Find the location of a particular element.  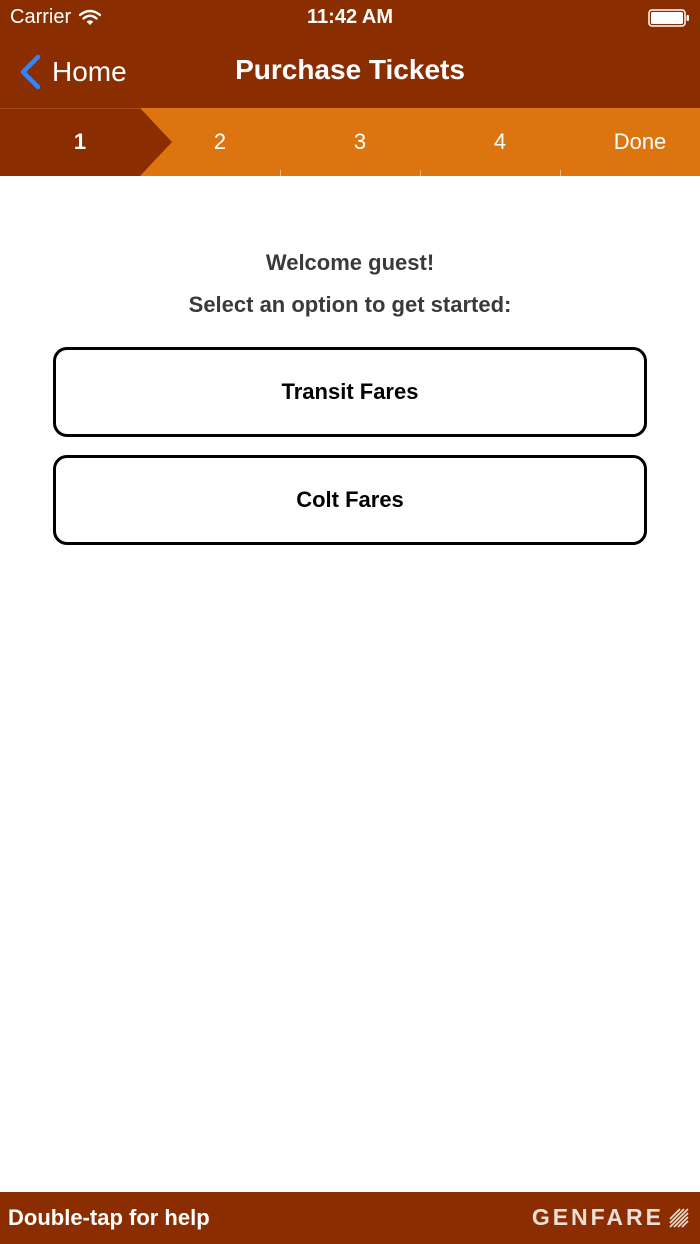

step-3: 3 is located at coordinates (360, 141).